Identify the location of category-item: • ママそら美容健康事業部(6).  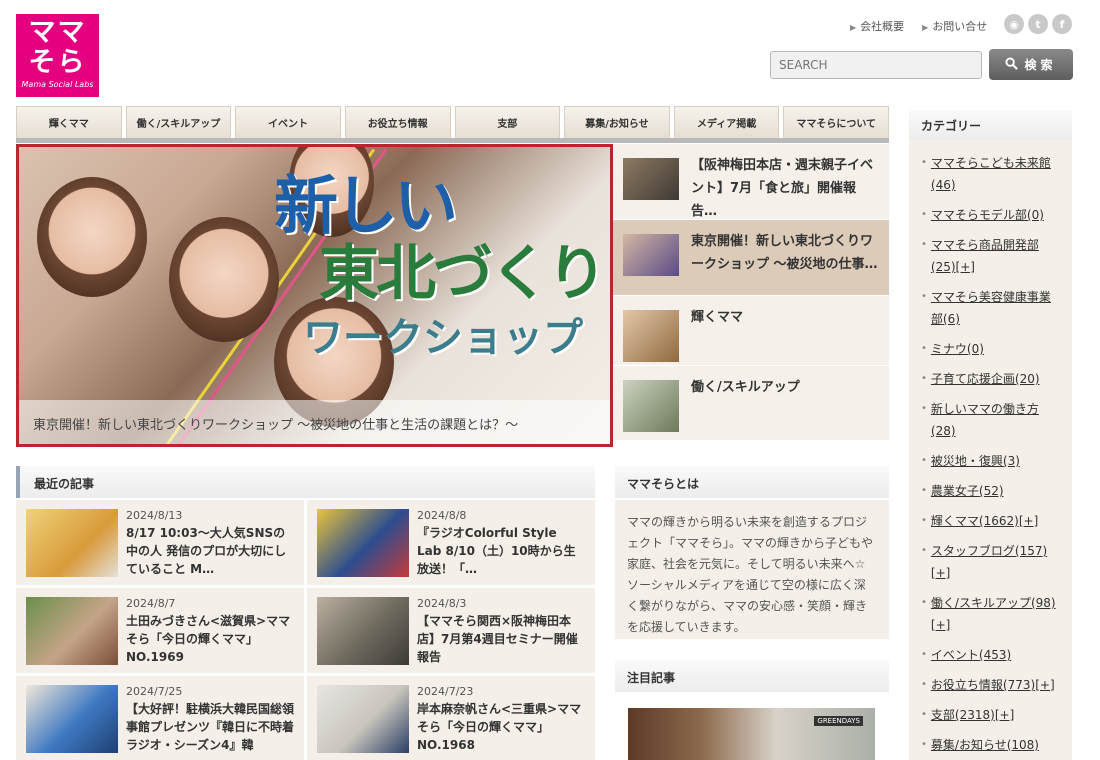
(991, 308).